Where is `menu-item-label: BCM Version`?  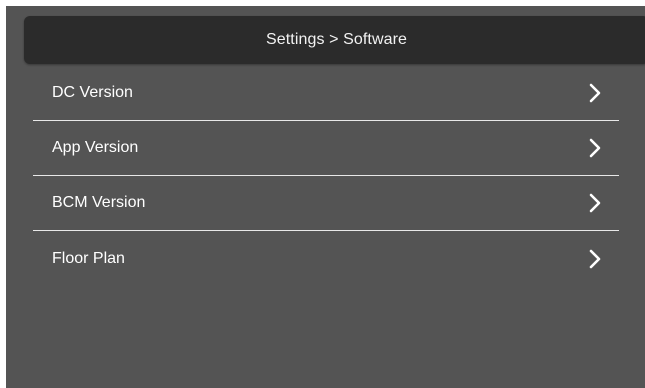 menu-item-label: BCM Version is located at coordinates (99, 202).